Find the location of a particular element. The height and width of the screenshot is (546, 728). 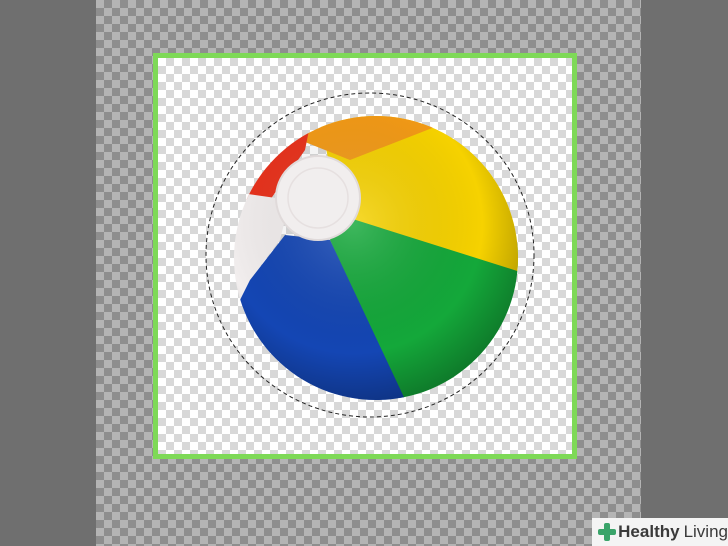

brand-name-bold: Healthy is located at coordinates (649, 531).